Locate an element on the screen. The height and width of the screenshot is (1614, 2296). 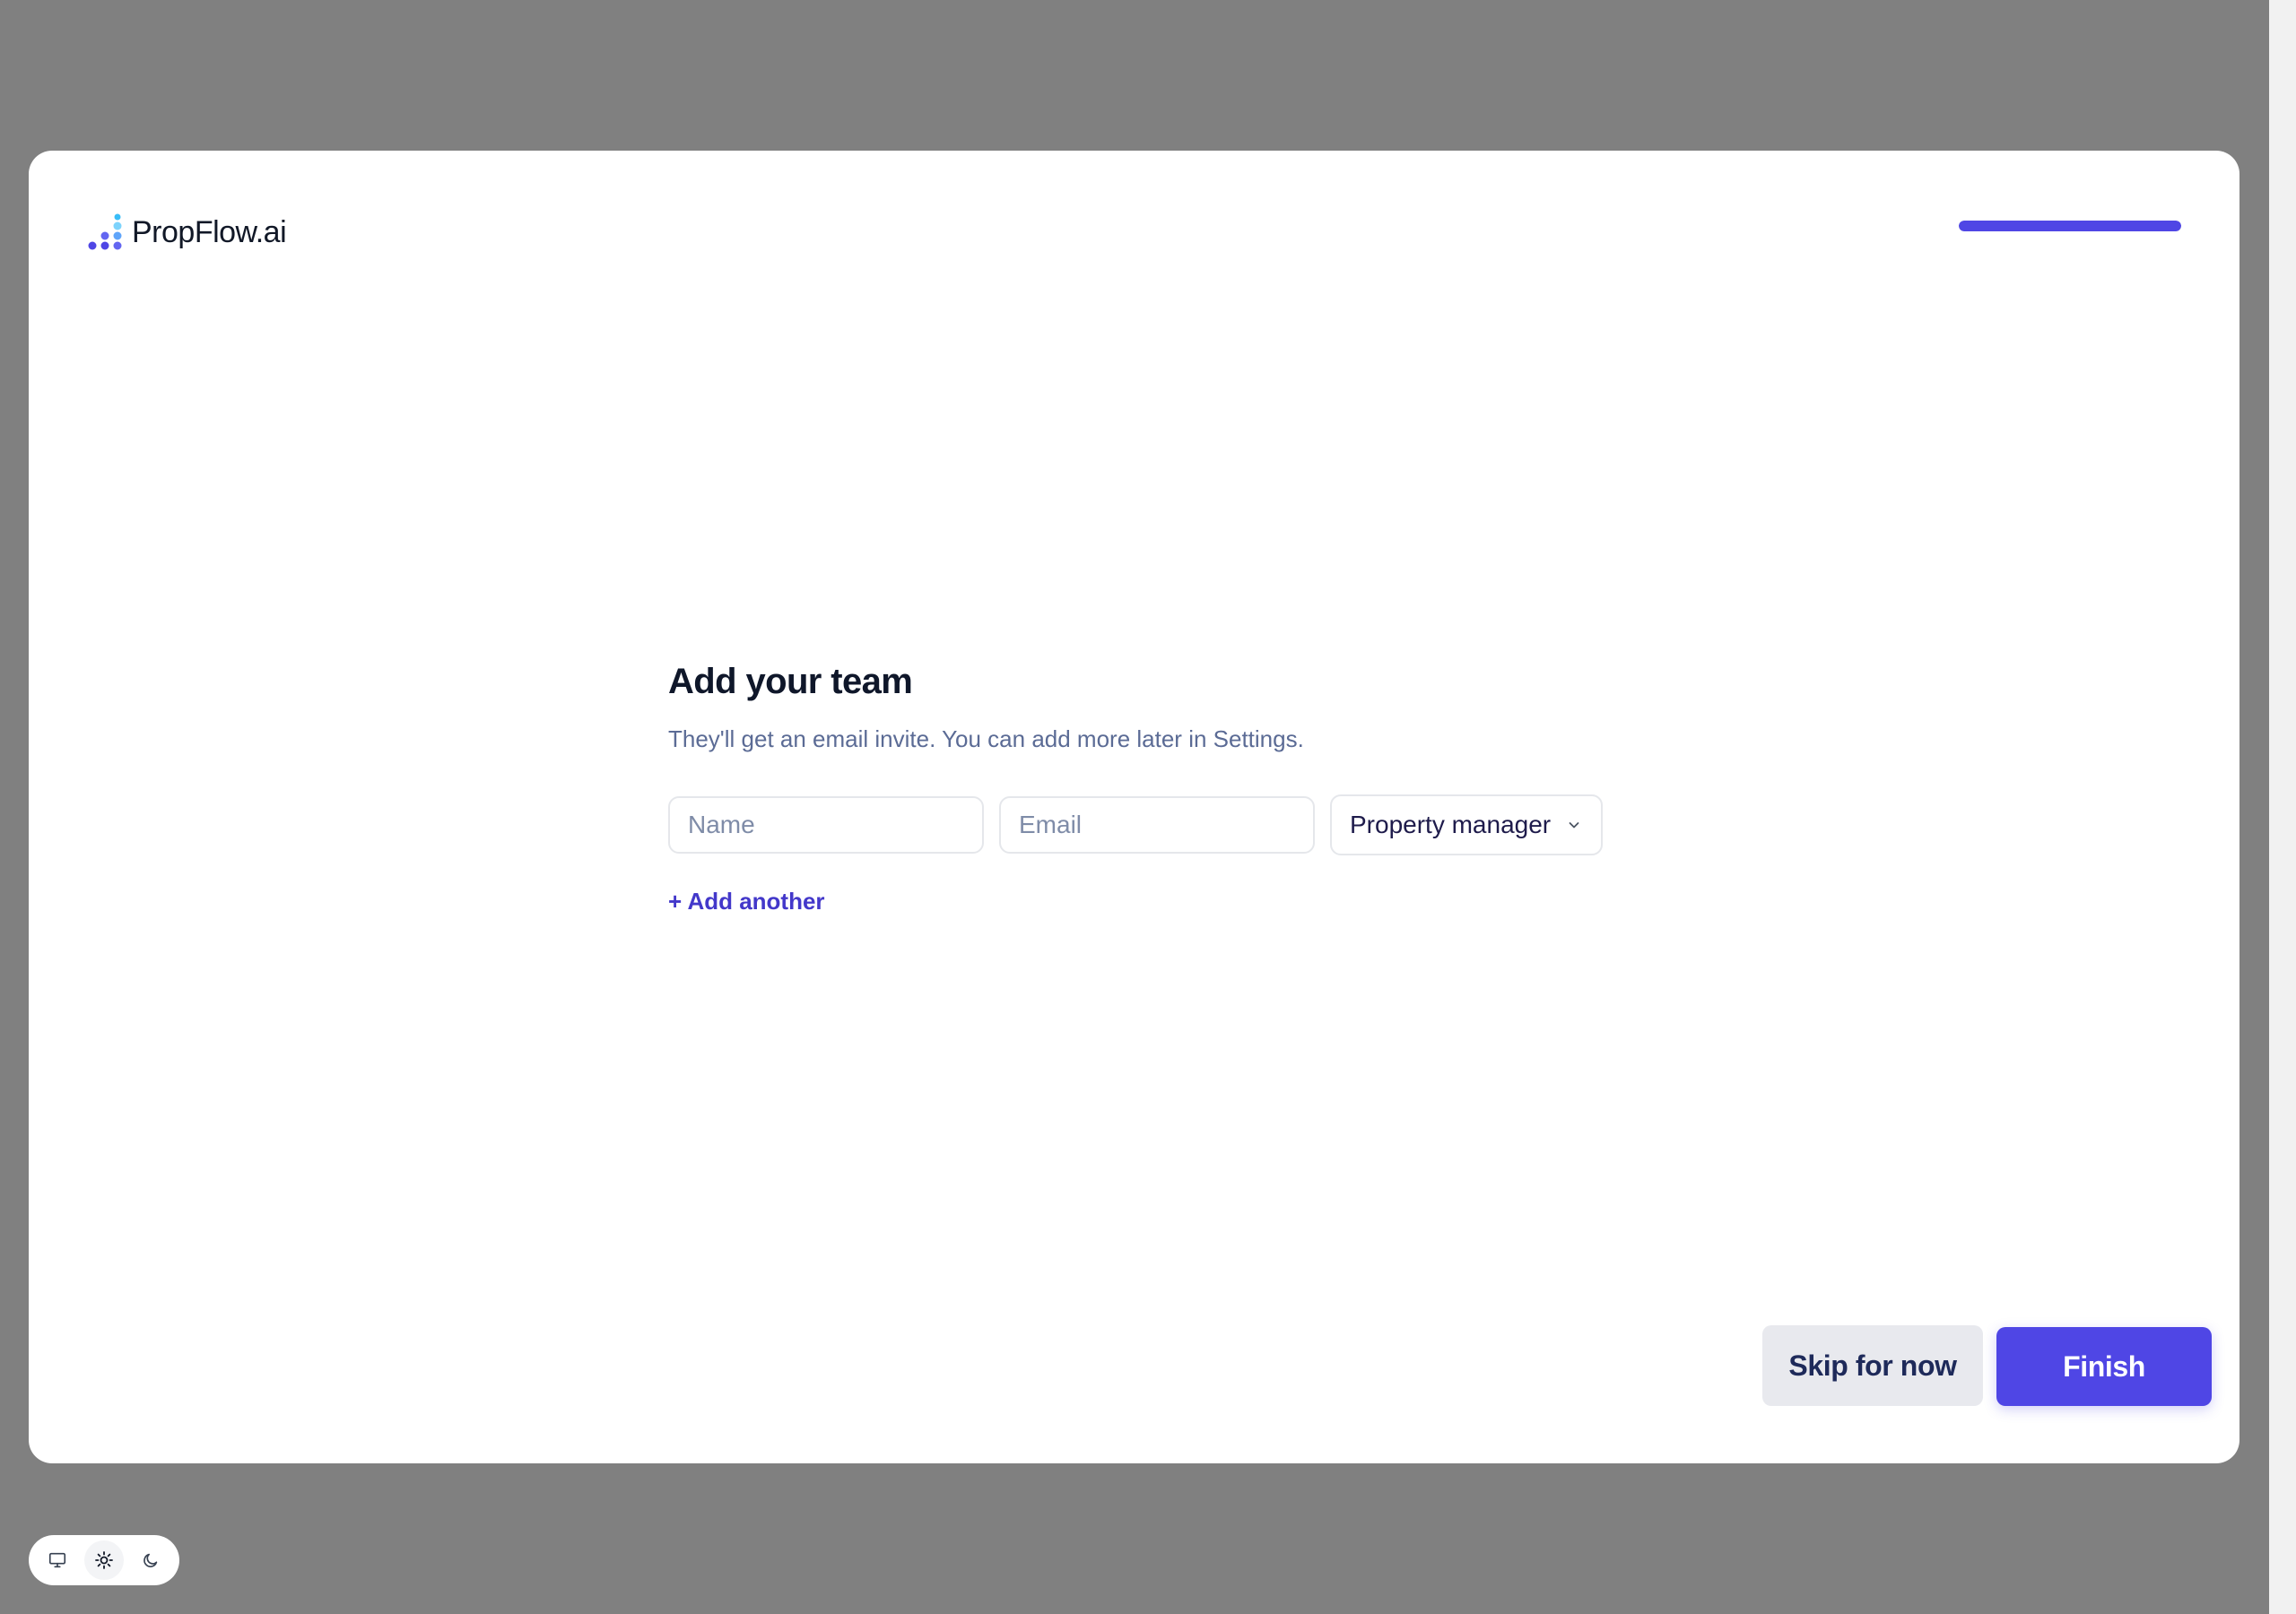
progress-fill is located at coordinates (2070, 226).